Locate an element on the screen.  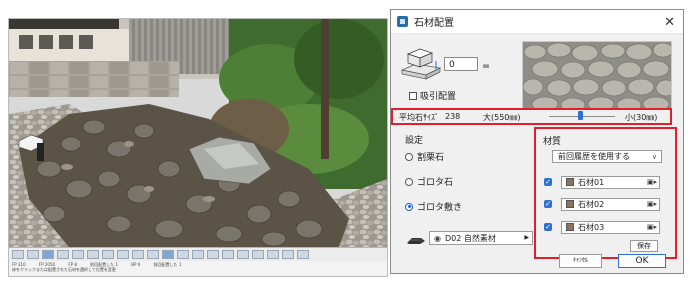
size-value: 238 is located at coordinates (453, 116).